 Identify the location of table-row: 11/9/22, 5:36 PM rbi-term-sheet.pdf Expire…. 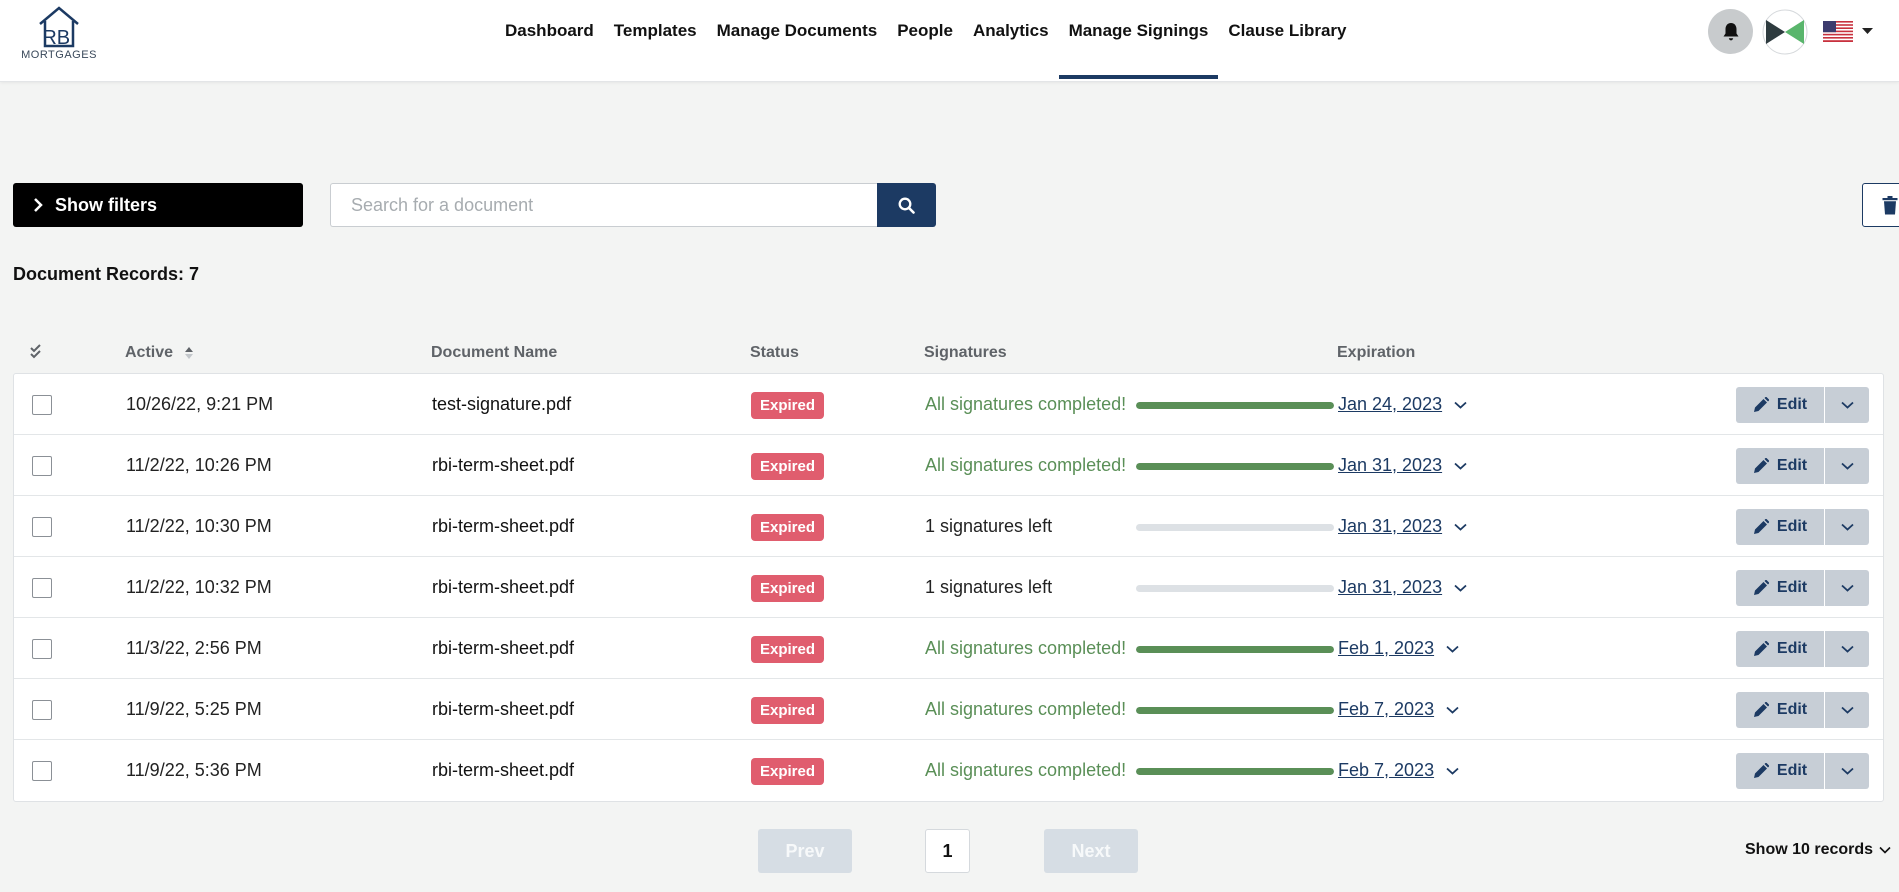
(948, 770).